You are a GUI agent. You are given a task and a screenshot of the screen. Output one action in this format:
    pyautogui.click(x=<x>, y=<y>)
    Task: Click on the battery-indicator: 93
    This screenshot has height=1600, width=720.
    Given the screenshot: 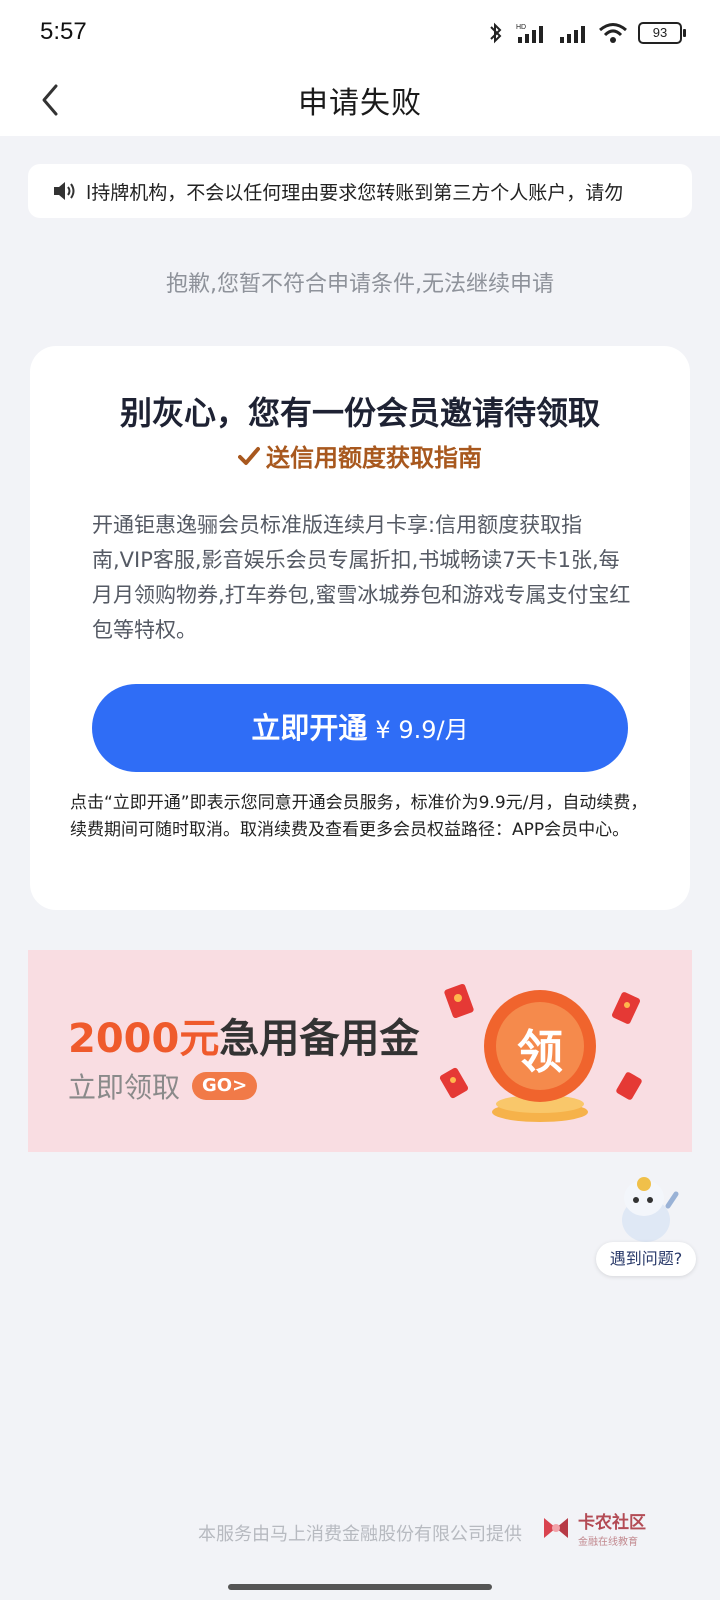 What is the action you would take?
    pyautogui.click(x=662, y=33)
    